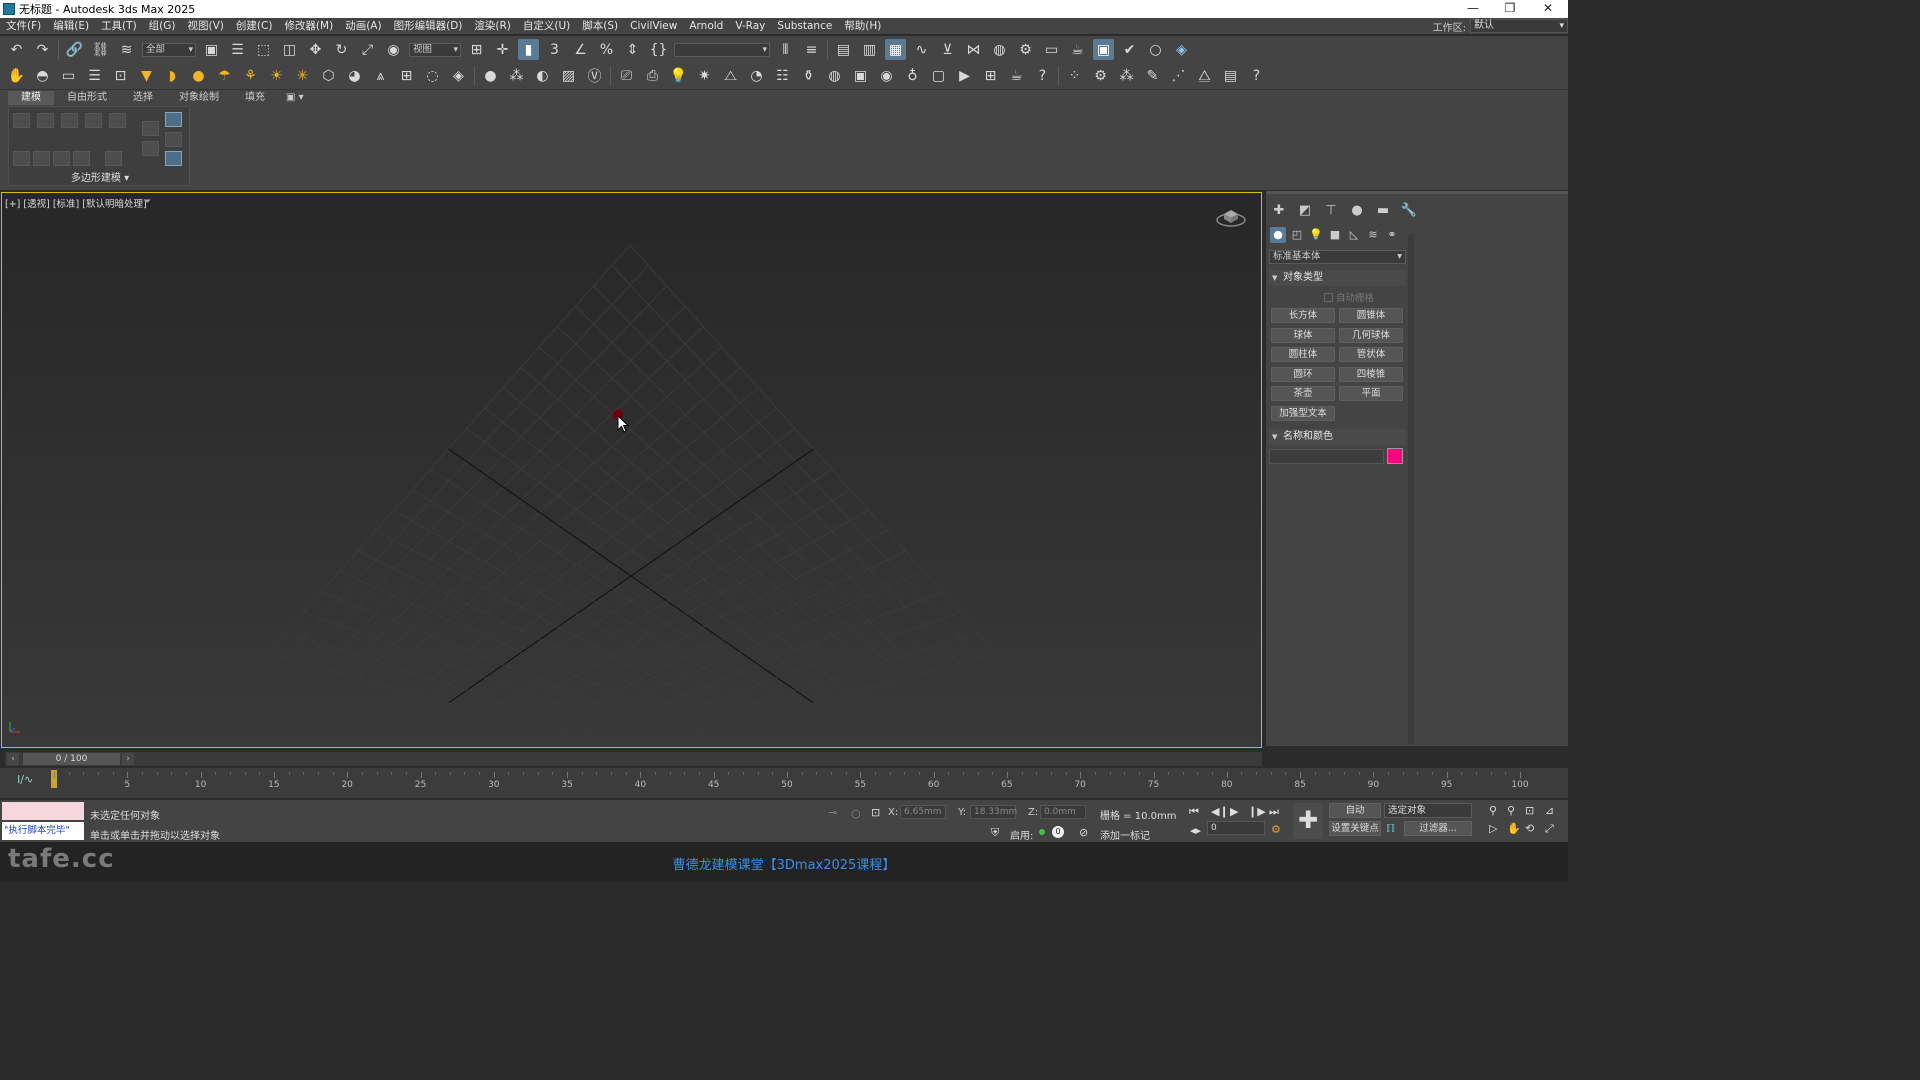 The height and width of the screenshot is (1080, 1920). Describe the element at coordinates (74, 49) in the screenshot. I see `link-icon: 🔗` at that location.